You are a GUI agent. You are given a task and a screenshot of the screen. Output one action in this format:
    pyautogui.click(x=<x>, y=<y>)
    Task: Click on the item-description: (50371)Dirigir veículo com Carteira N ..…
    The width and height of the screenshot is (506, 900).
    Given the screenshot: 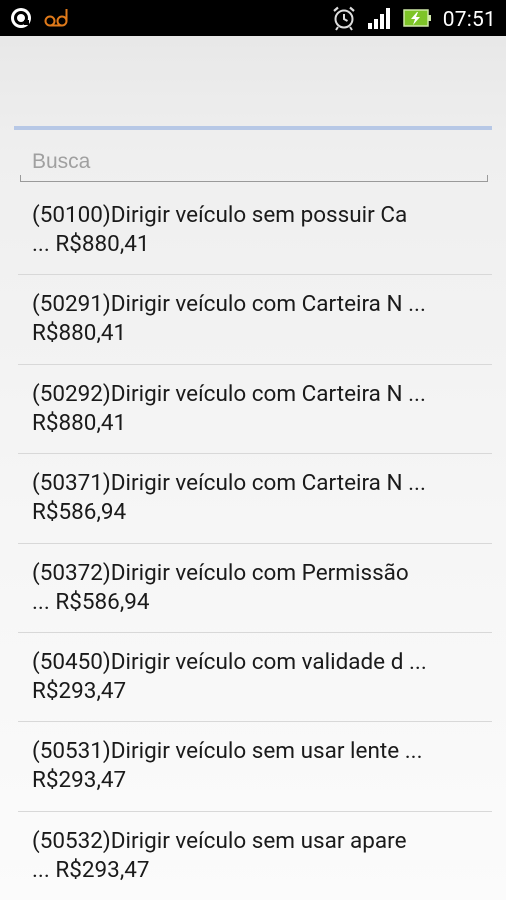 What is the action you would take?
    pyautogui.click(x=229, y=483)
    